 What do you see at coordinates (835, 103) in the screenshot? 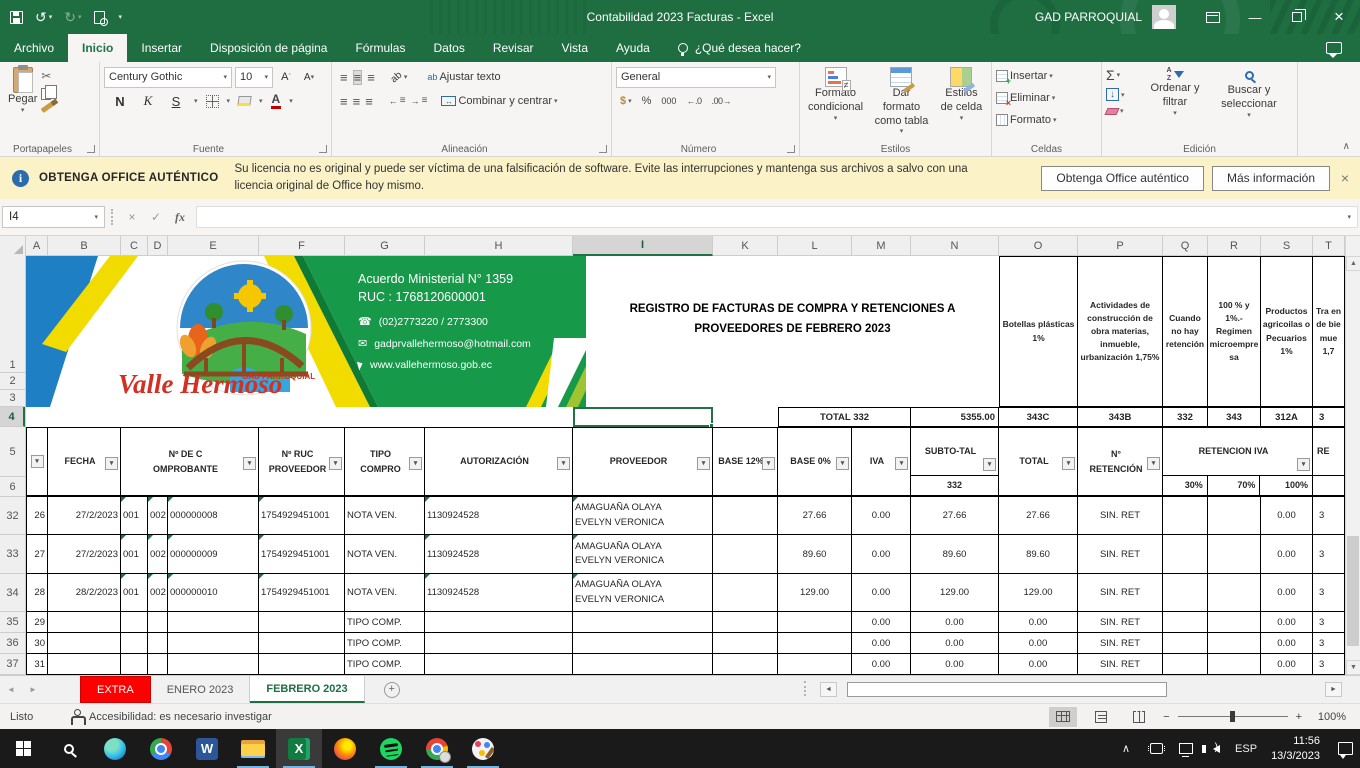
I see `conditional-formatting-button: Formato condicional ▾` at bounding box center [835, 103].